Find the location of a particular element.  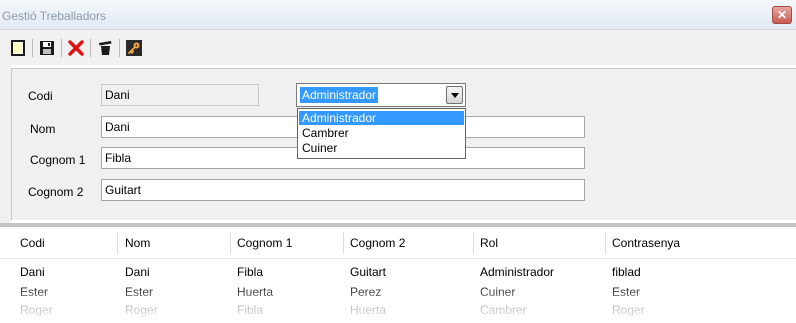

toolbar is located at coordinates (398, 47).